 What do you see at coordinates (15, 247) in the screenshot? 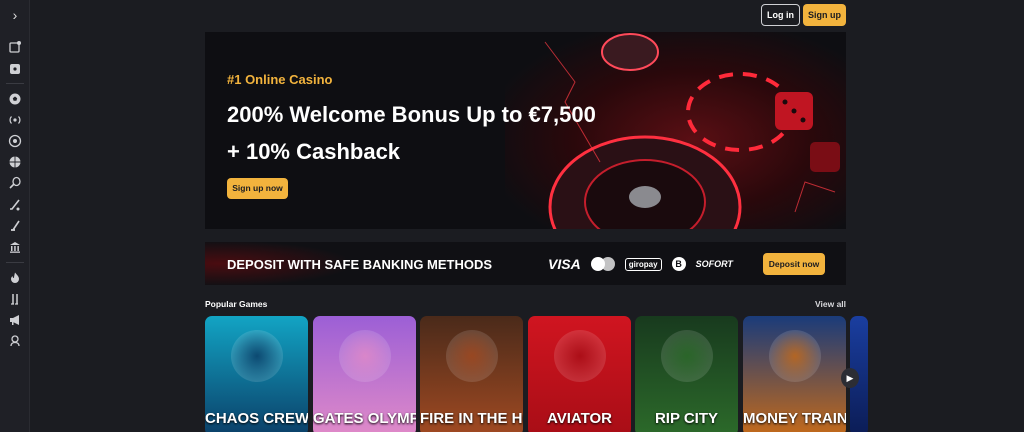
I see `bank-icon` at bounding box center [15, 247].